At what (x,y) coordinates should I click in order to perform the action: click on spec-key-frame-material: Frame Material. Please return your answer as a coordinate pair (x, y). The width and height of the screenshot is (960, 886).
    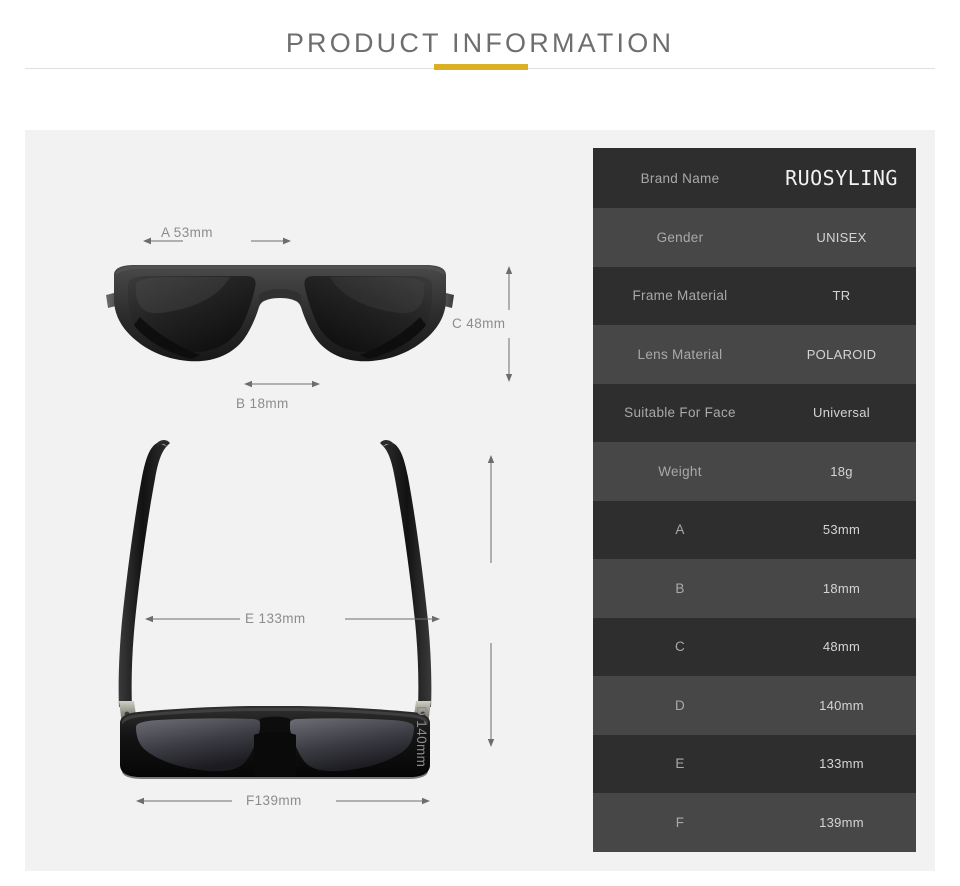
    Looking at the image, I should click on (680, 296).